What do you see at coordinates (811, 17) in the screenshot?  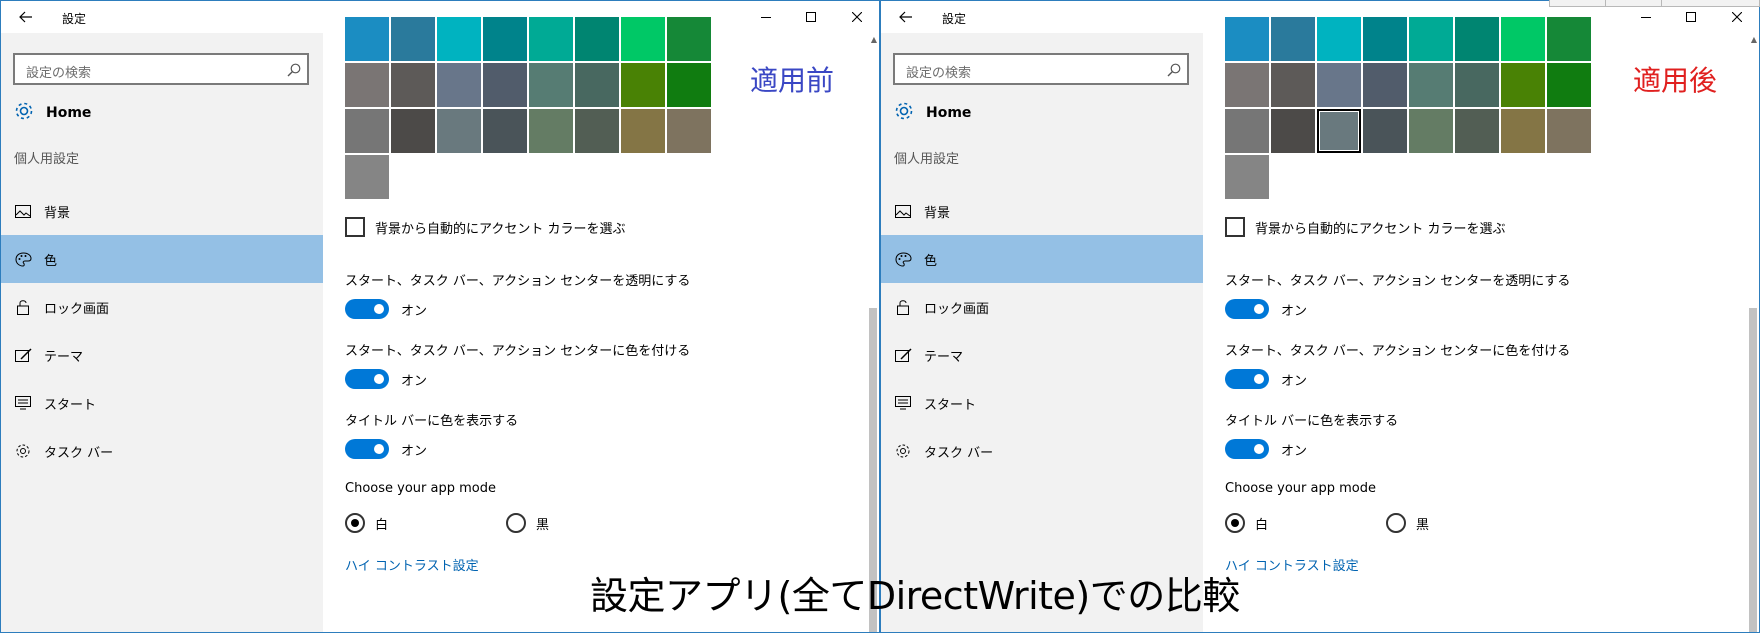 I see `maximize-button` at bounding box center [811, 17].